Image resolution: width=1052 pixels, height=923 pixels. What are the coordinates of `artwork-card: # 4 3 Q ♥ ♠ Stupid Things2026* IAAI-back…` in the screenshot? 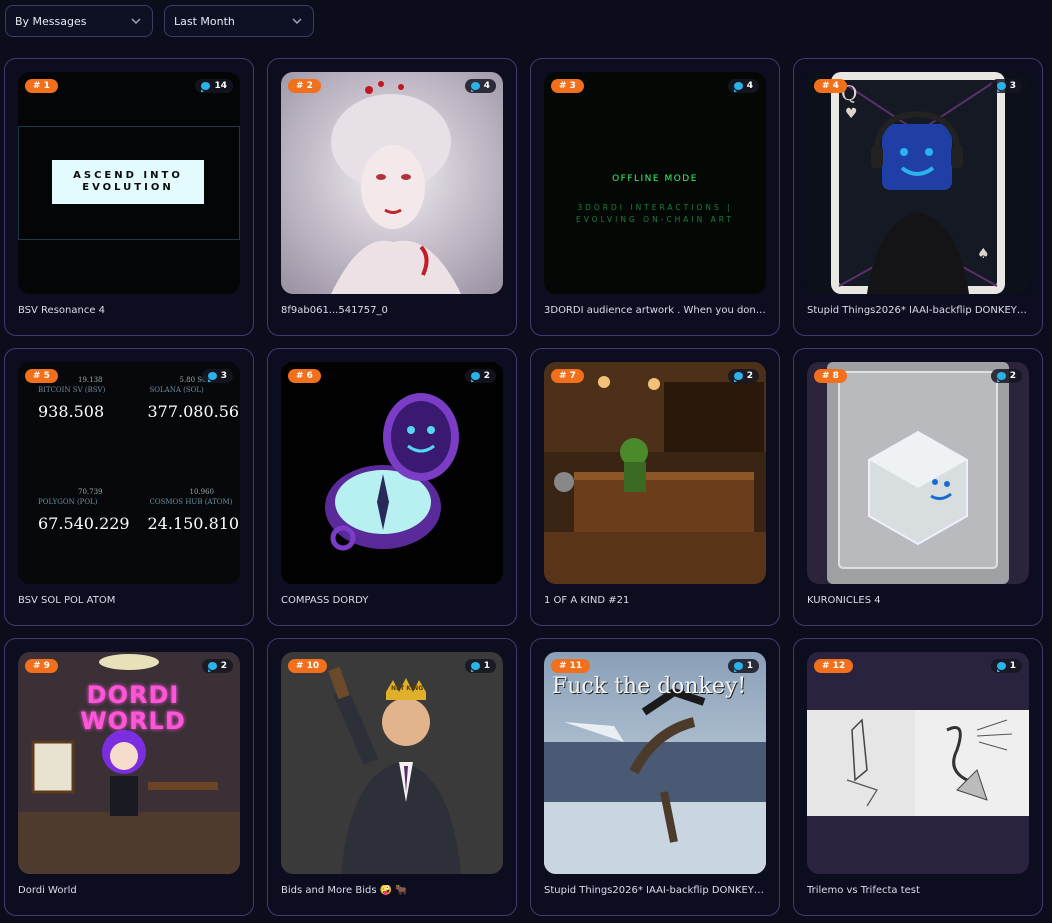 It's located at (918, 197).